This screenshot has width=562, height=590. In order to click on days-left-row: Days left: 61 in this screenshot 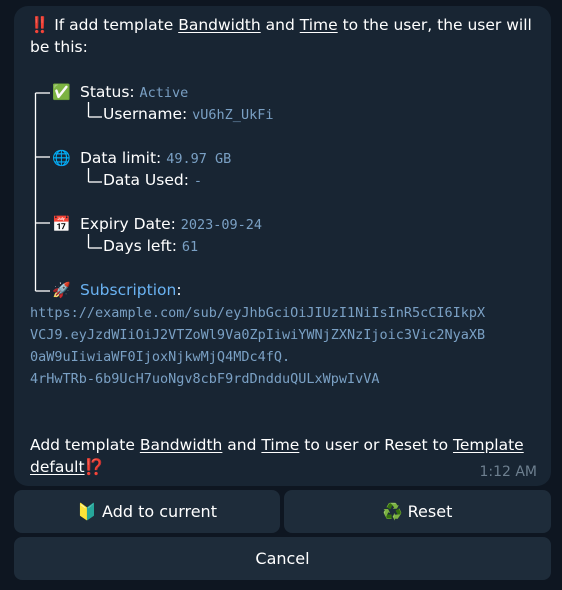, I will do `click(151, 246)`.